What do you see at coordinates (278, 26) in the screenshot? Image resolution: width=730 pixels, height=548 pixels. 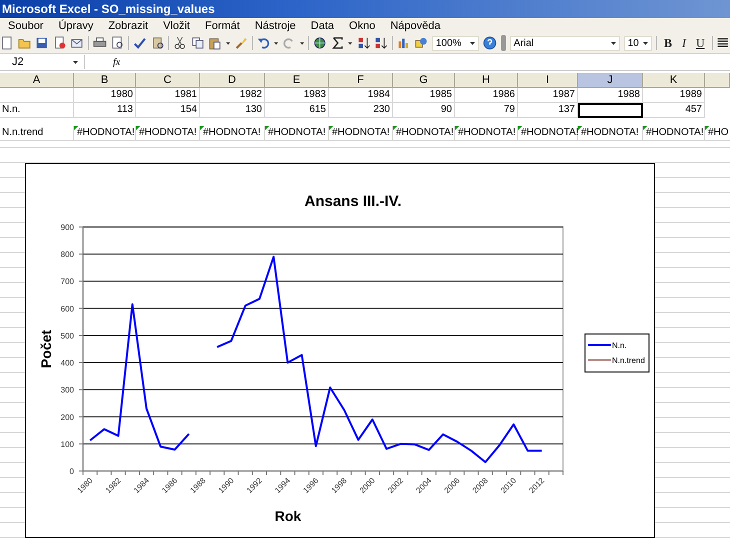 I see `menu-item: Nástroje` at bounding box center [278, 26].